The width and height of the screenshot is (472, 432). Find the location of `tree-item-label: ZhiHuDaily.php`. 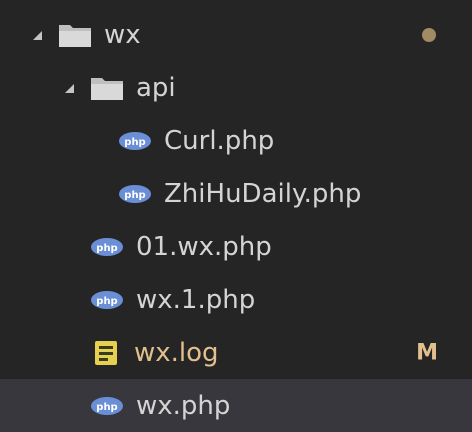

tree-item-label: ZhiHuDaily.php is located at coordinates (263, 193).